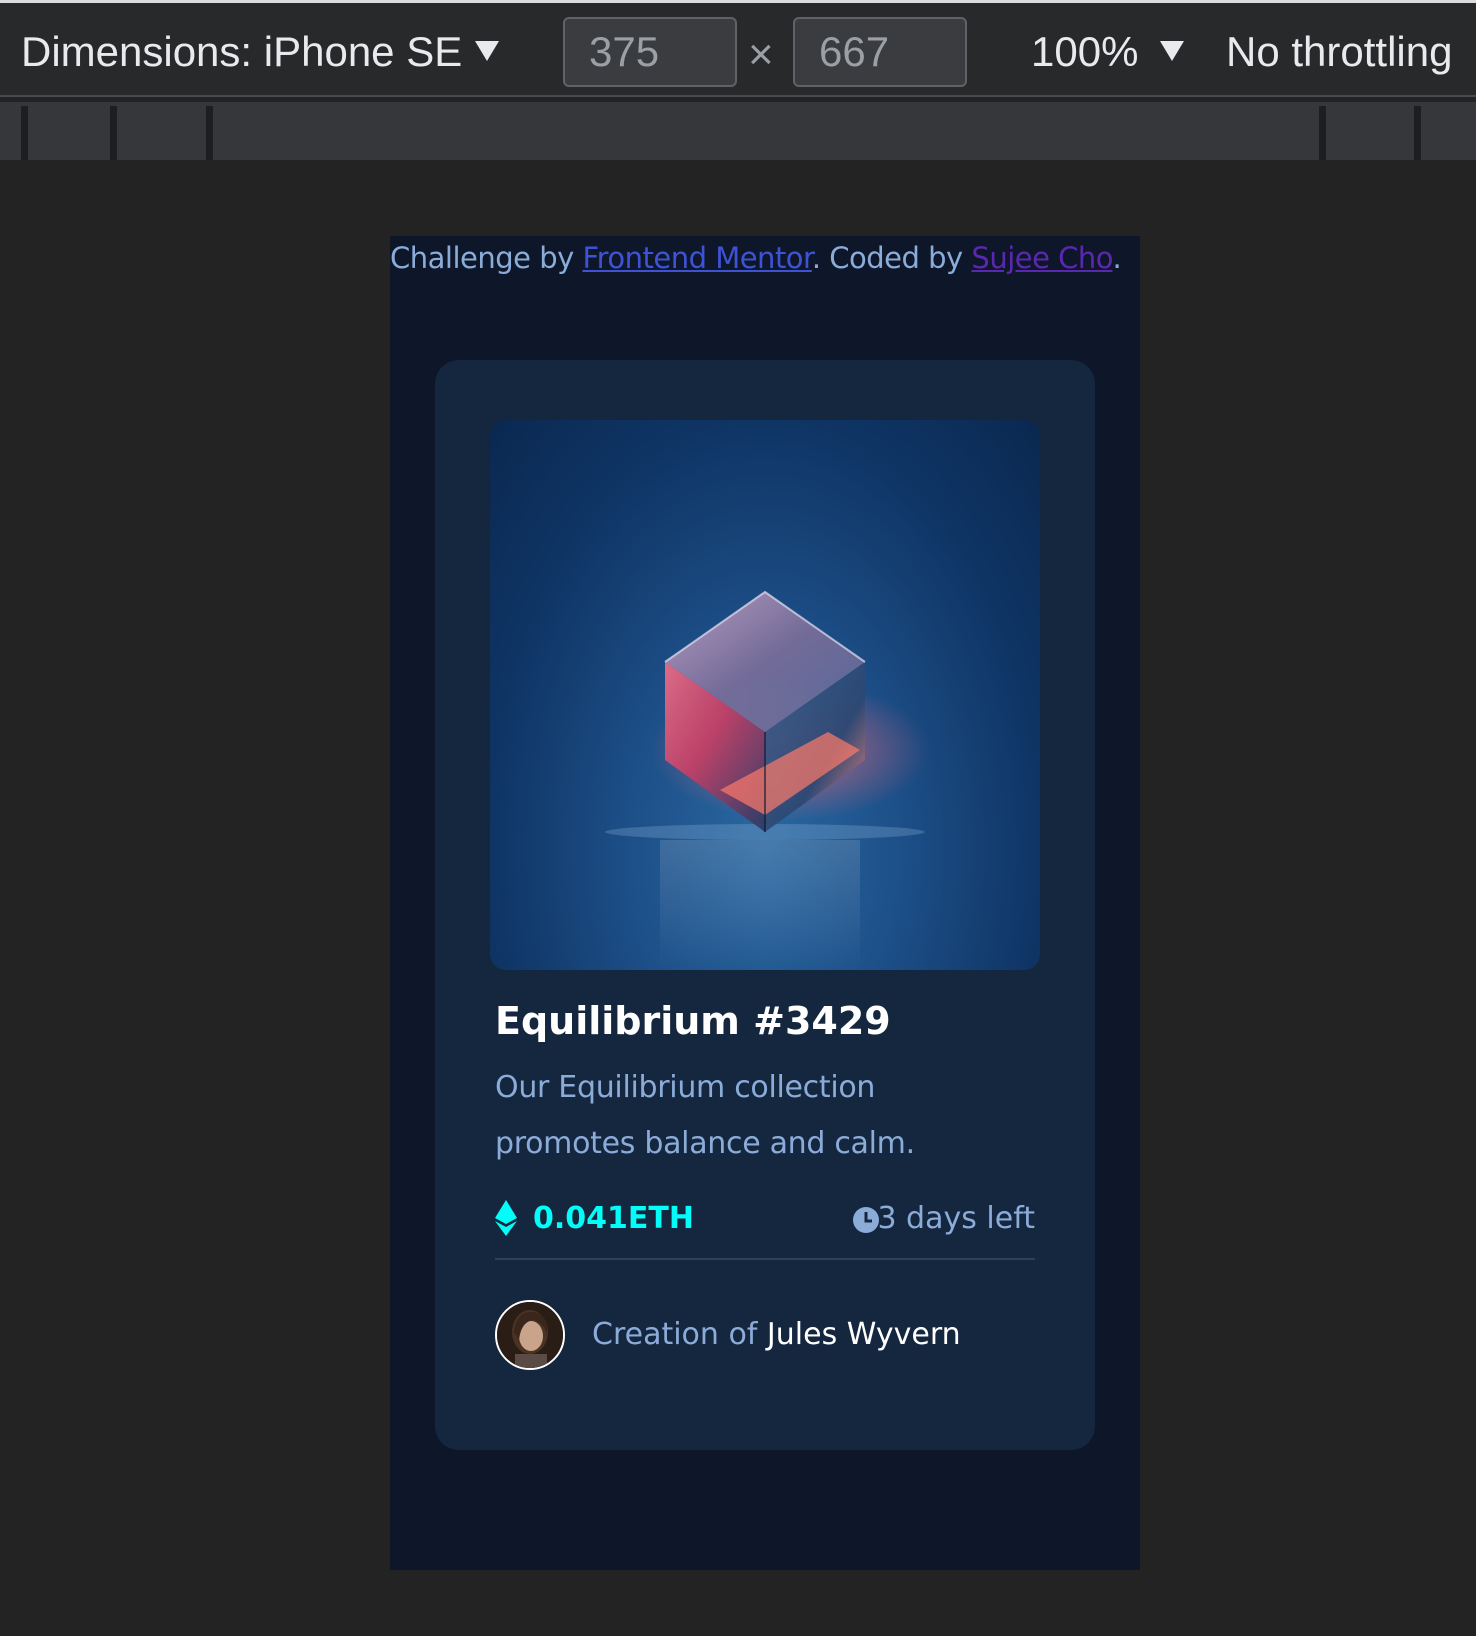  Describe the element at coordinates (1042, 258) in the screenshot. I see `author-link: Sujee Cho` at that location.